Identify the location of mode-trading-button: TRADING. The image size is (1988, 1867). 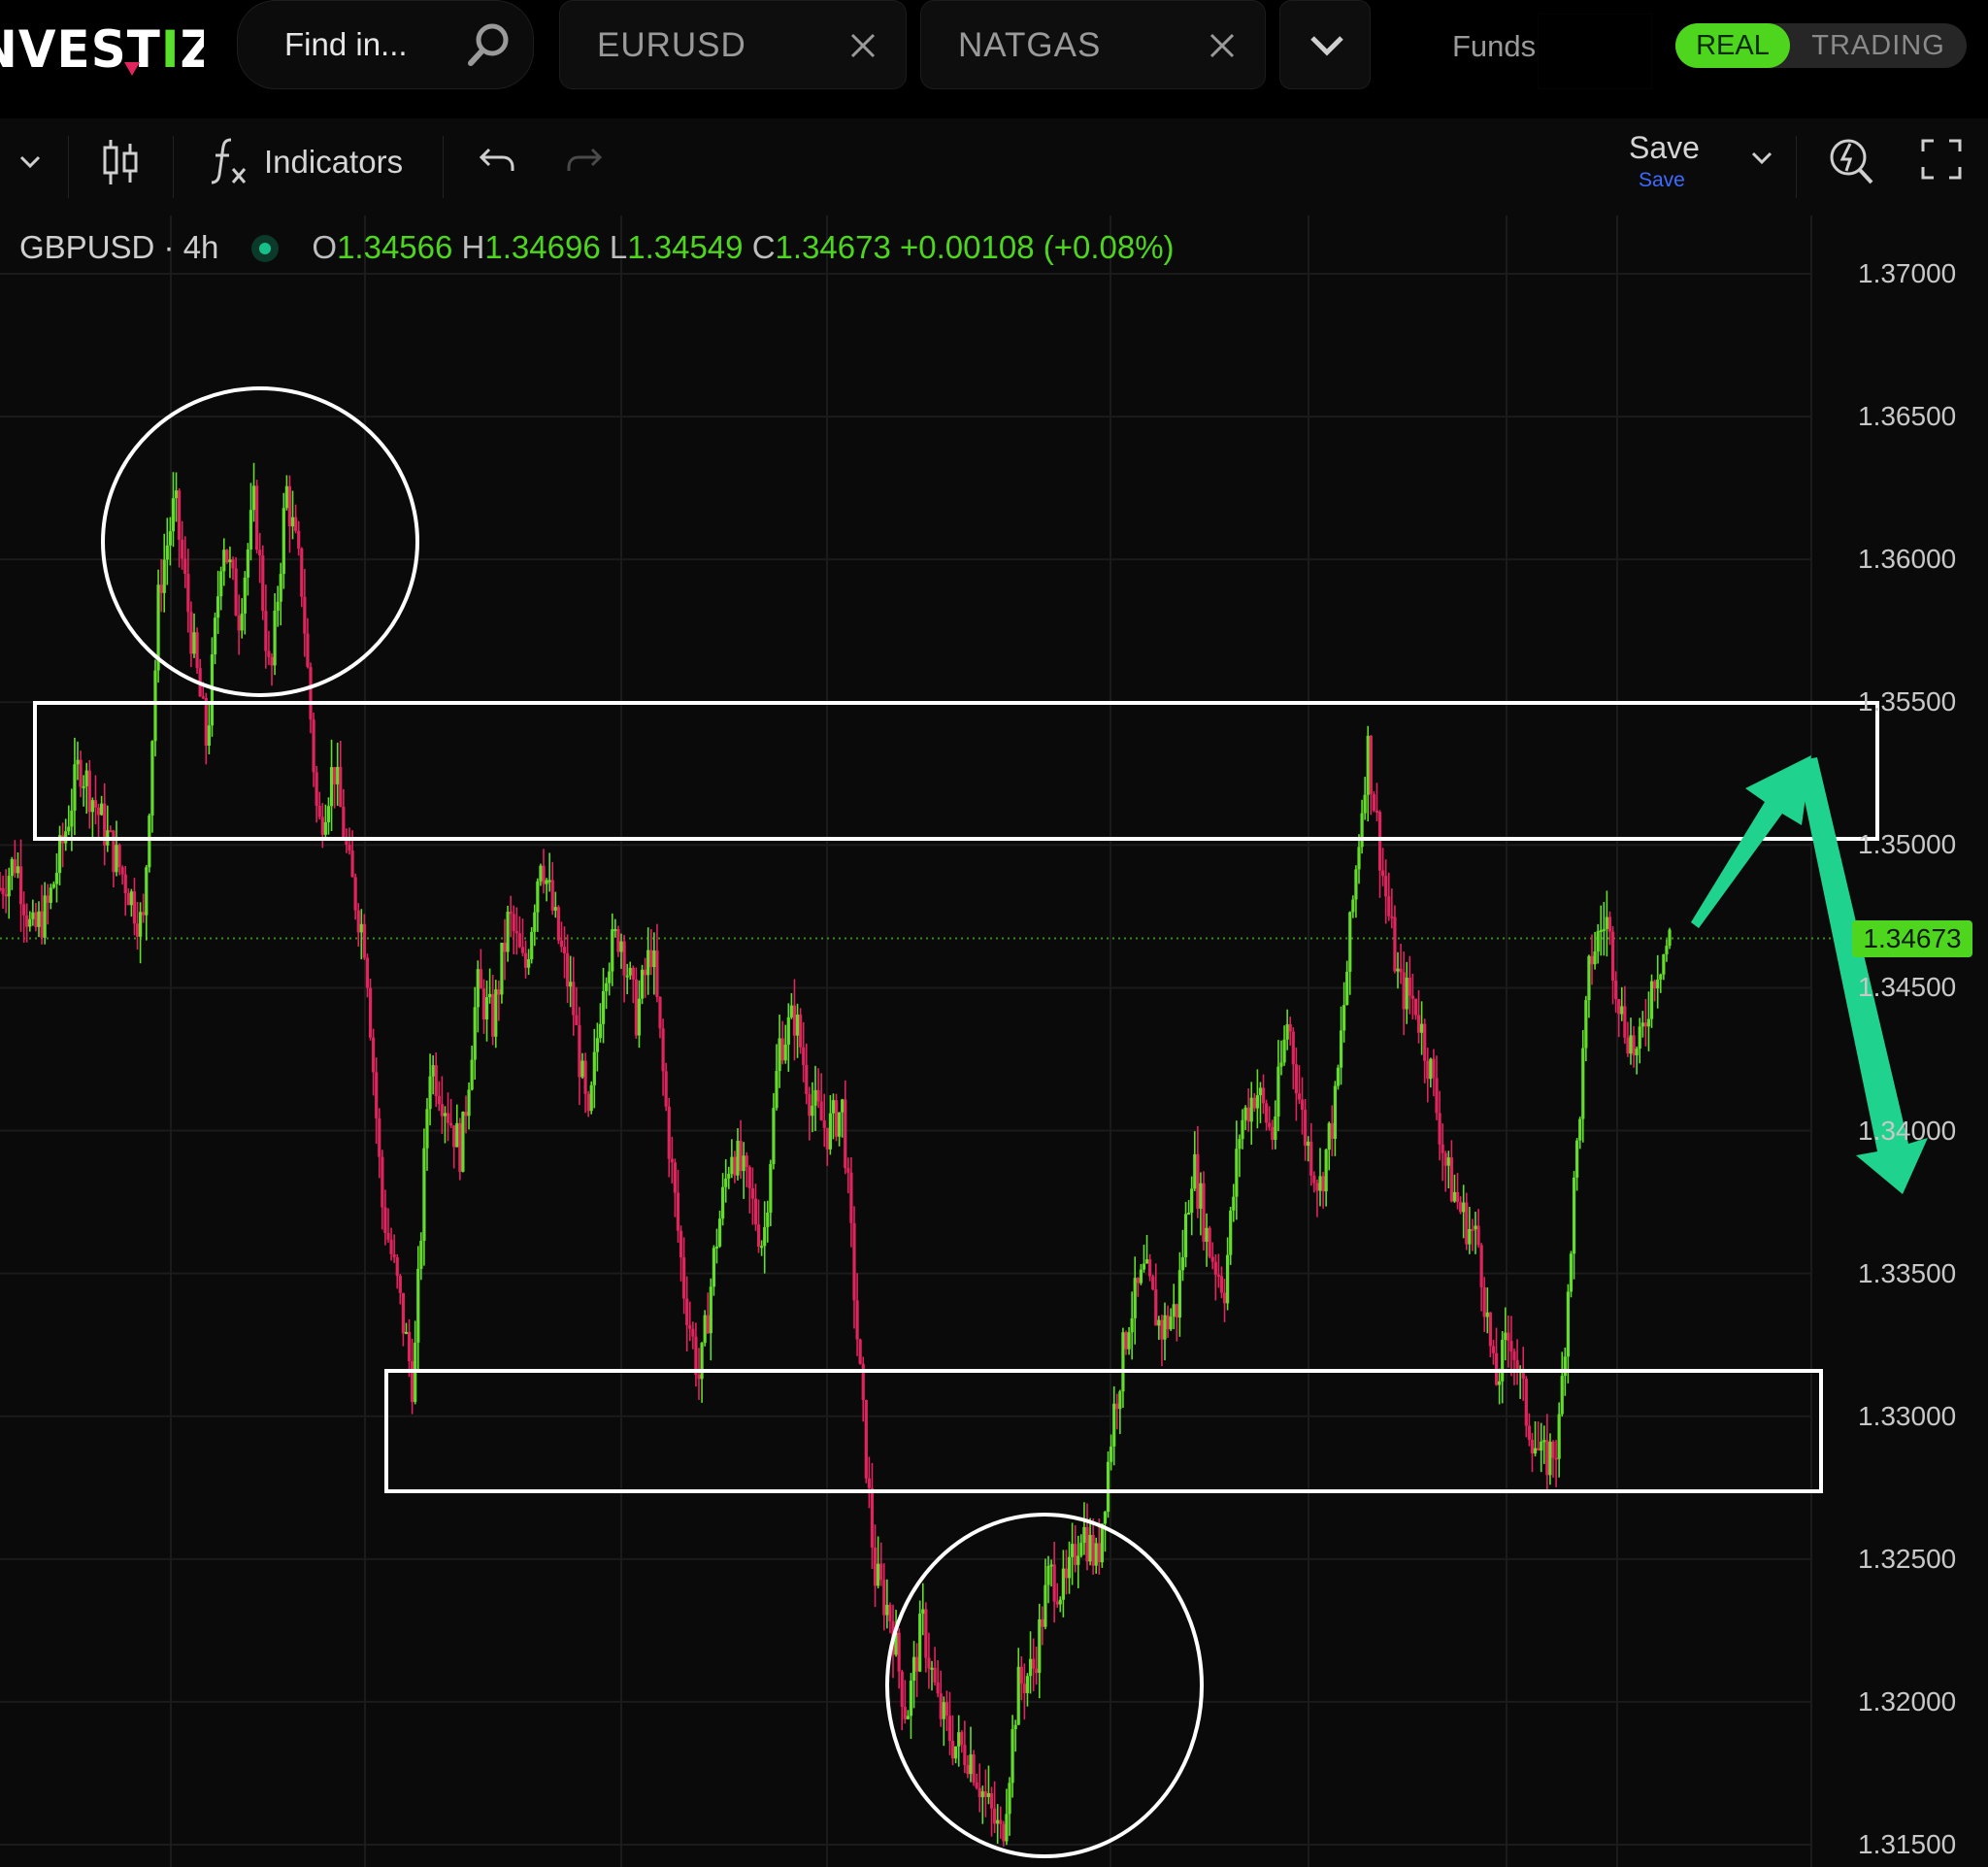
(1879, 45).